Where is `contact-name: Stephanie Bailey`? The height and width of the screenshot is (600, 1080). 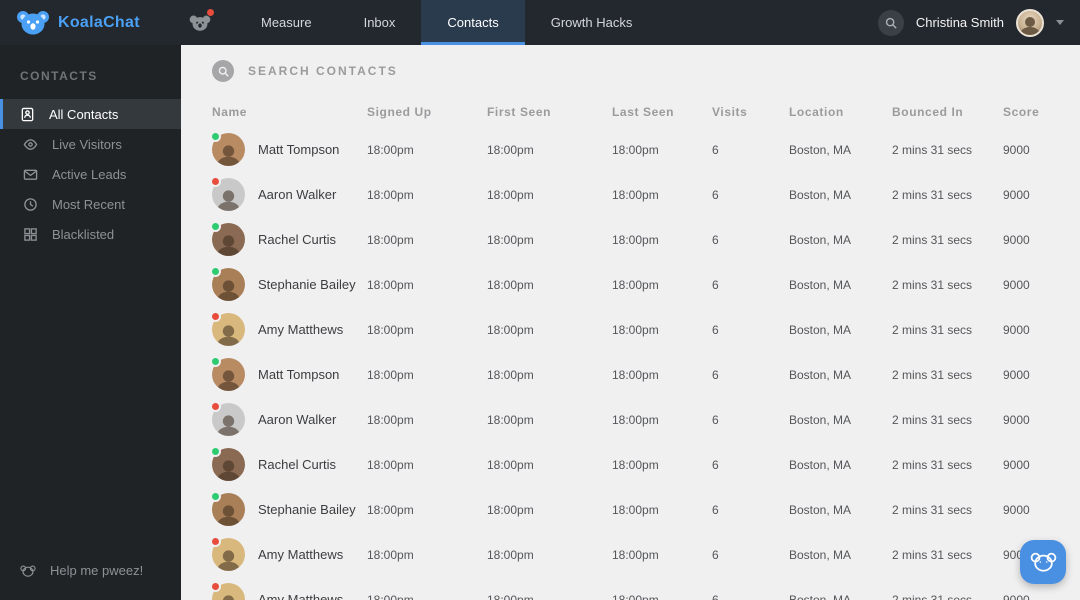
contact-name: Stephanie Bailey is located at coordinates (307, 284).